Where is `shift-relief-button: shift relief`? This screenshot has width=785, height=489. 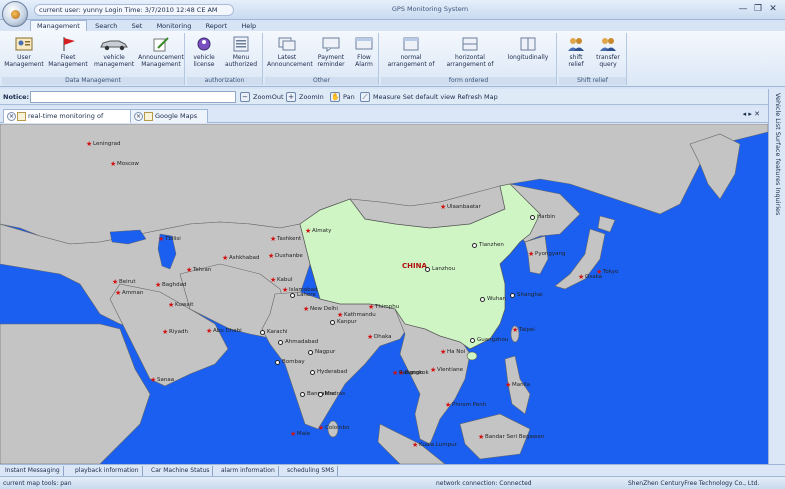
shift-relief-button: shift relief is located at coordinates (576, 55).